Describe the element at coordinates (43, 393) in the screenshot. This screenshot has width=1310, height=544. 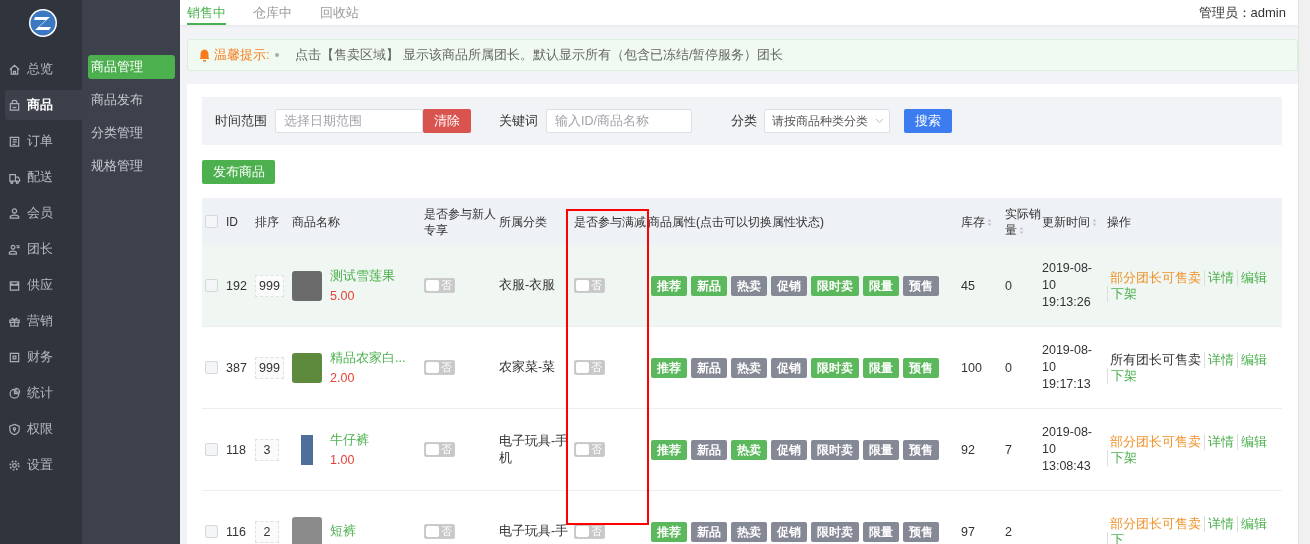
I see `nav-item: 统计` at that location.